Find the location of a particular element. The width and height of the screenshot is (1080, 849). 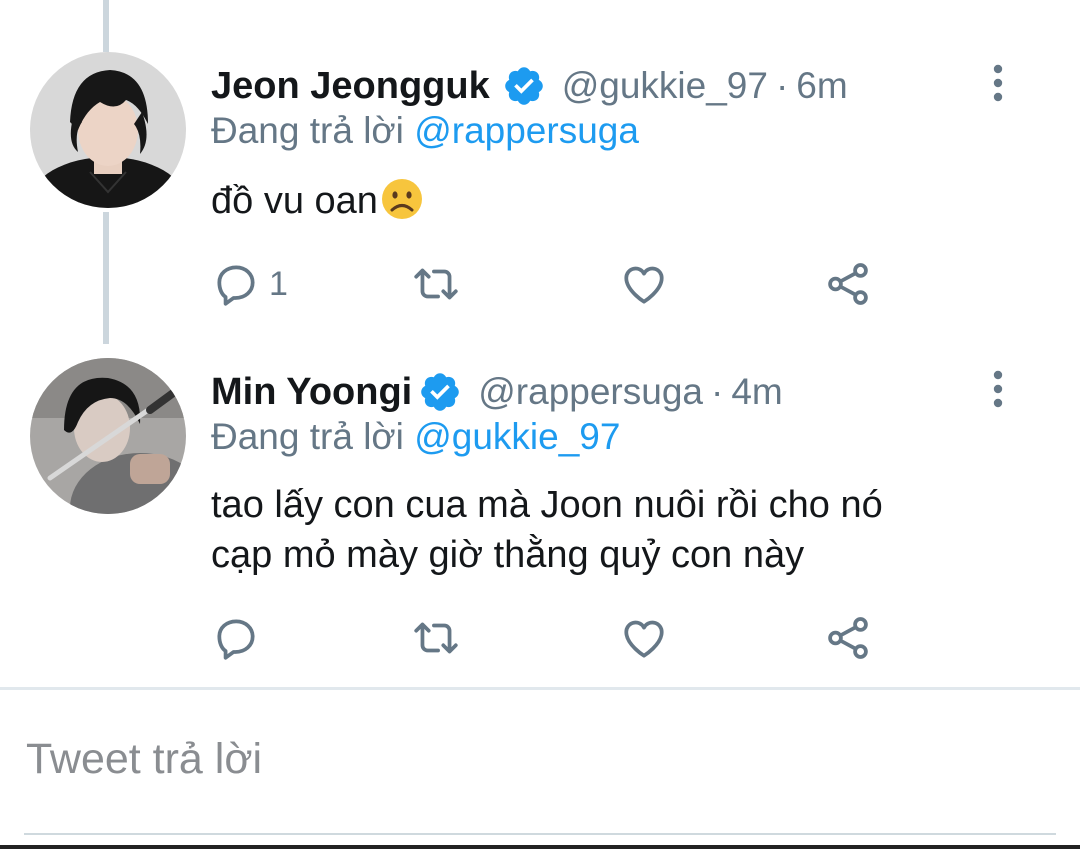

frowning-face-icon is located at coordinates (402, 199).